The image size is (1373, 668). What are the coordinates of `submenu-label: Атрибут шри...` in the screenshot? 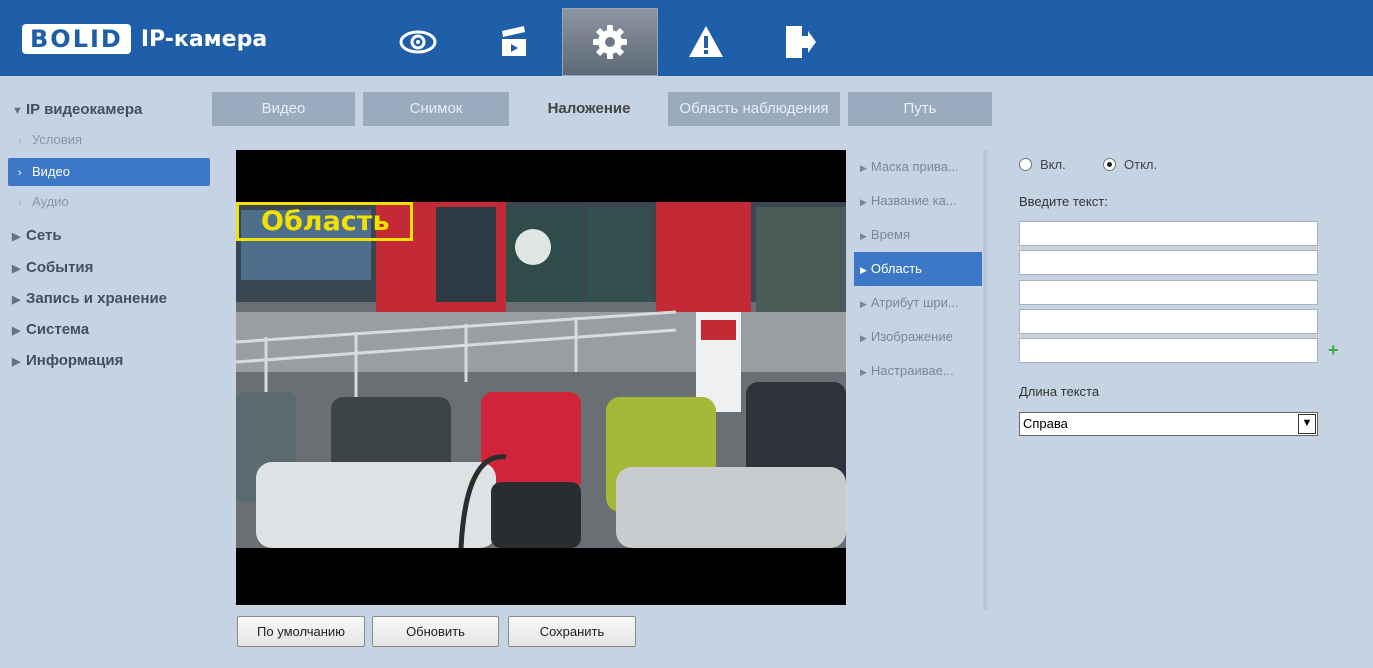 It's located at (914, 302).